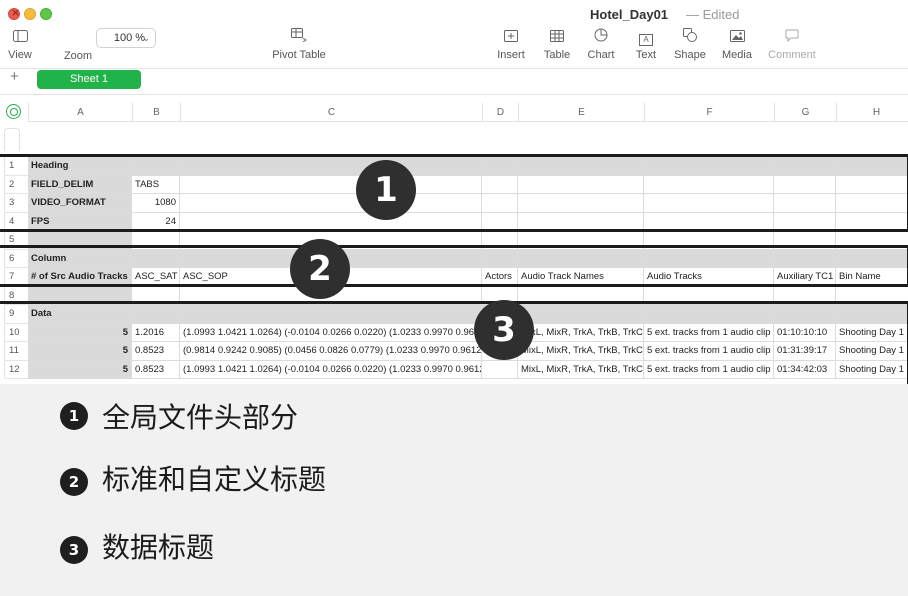 This screenshot has width=908, height=596. Describe the element at coordinates (89, 79) in the screenshot. I see `sheet-tab-active: Sheet 1` at that location.